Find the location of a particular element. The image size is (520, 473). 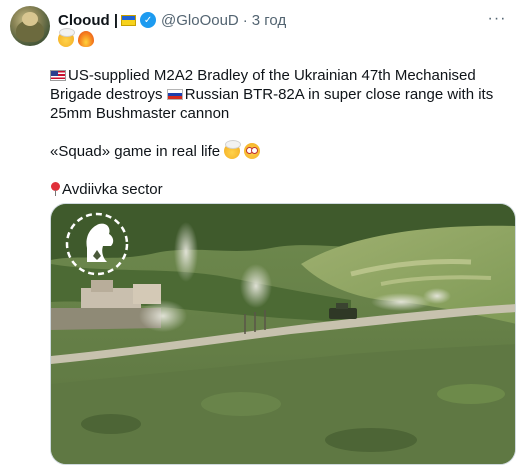

pushpin-icon is located at coordinates (55, 189).